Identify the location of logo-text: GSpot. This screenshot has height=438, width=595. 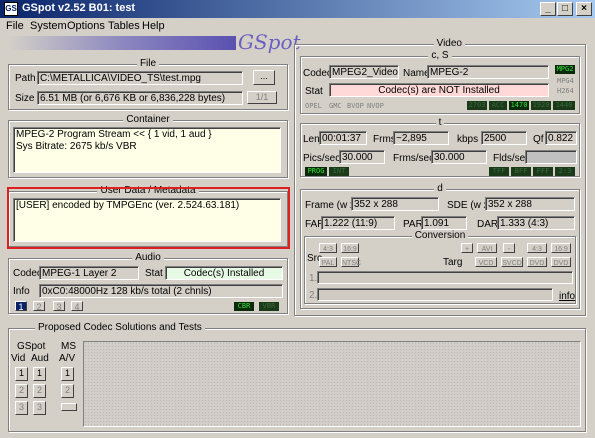
(269, 42).